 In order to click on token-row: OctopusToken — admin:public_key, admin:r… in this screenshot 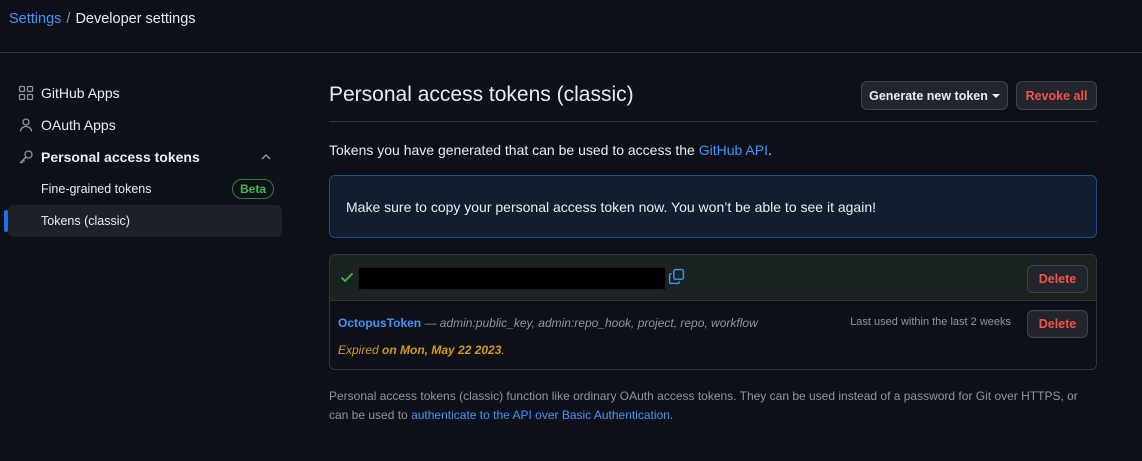, I will do `click(713, 335)`.